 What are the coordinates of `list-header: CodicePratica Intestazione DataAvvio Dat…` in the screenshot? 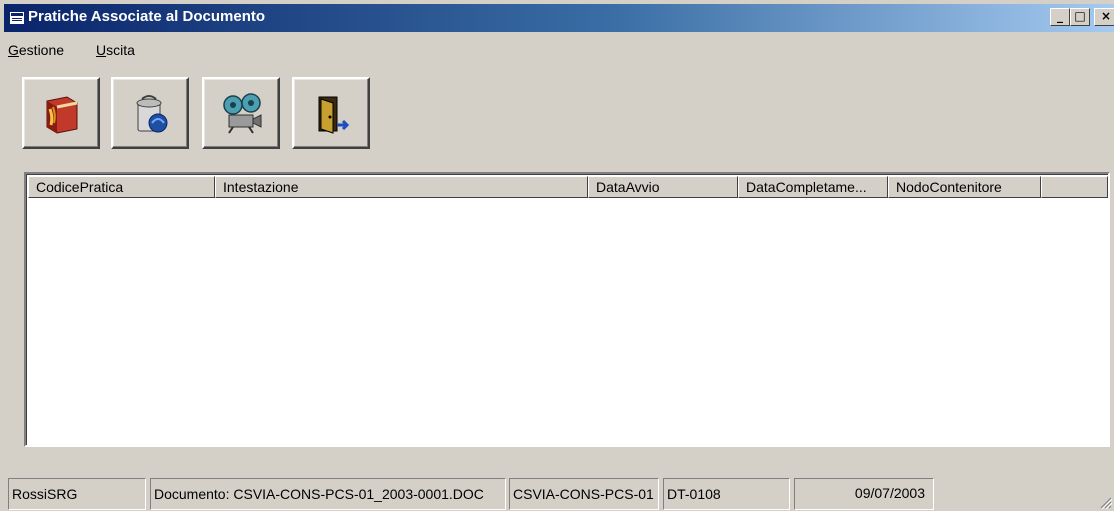 It's located at (568, 187).